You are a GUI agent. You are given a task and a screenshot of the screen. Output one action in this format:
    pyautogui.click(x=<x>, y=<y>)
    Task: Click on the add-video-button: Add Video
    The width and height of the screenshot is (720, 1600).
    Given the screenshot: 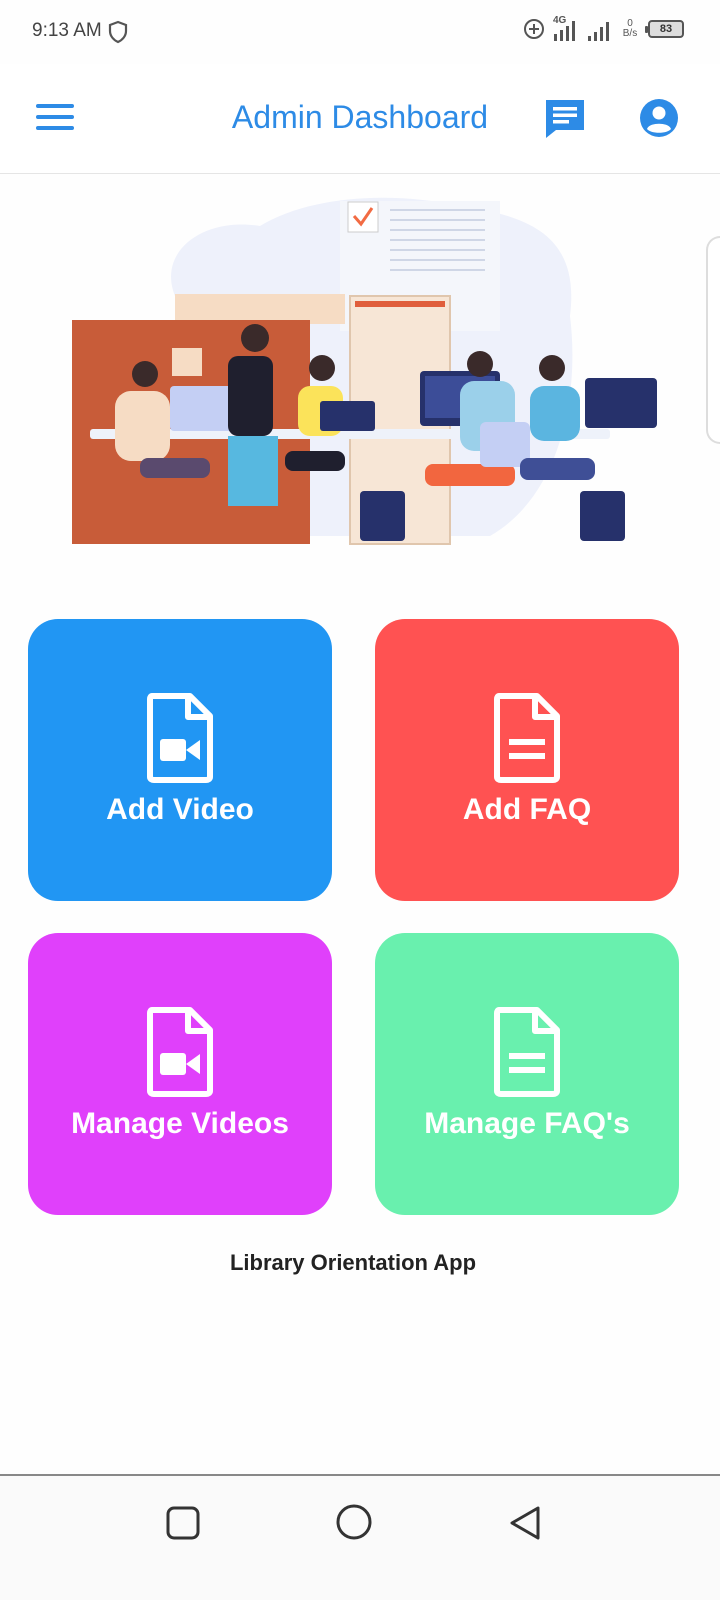 What is the action you would take?
    pyautogui.click(x=180, y=760)
    